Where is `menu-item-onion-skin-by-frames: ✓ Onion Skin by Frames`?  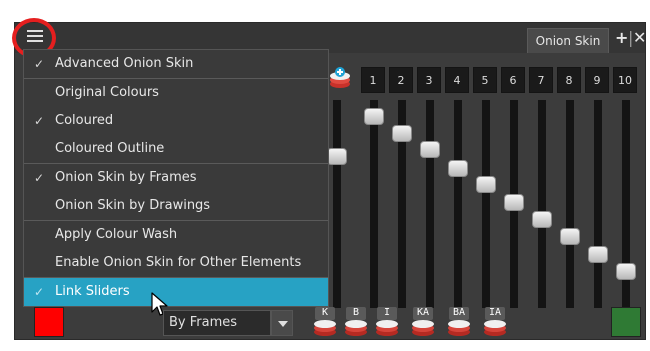 menu-item-onion-skin-by-frames: ✓ Onion Skin by Frames is located at coordinates (176, 178).